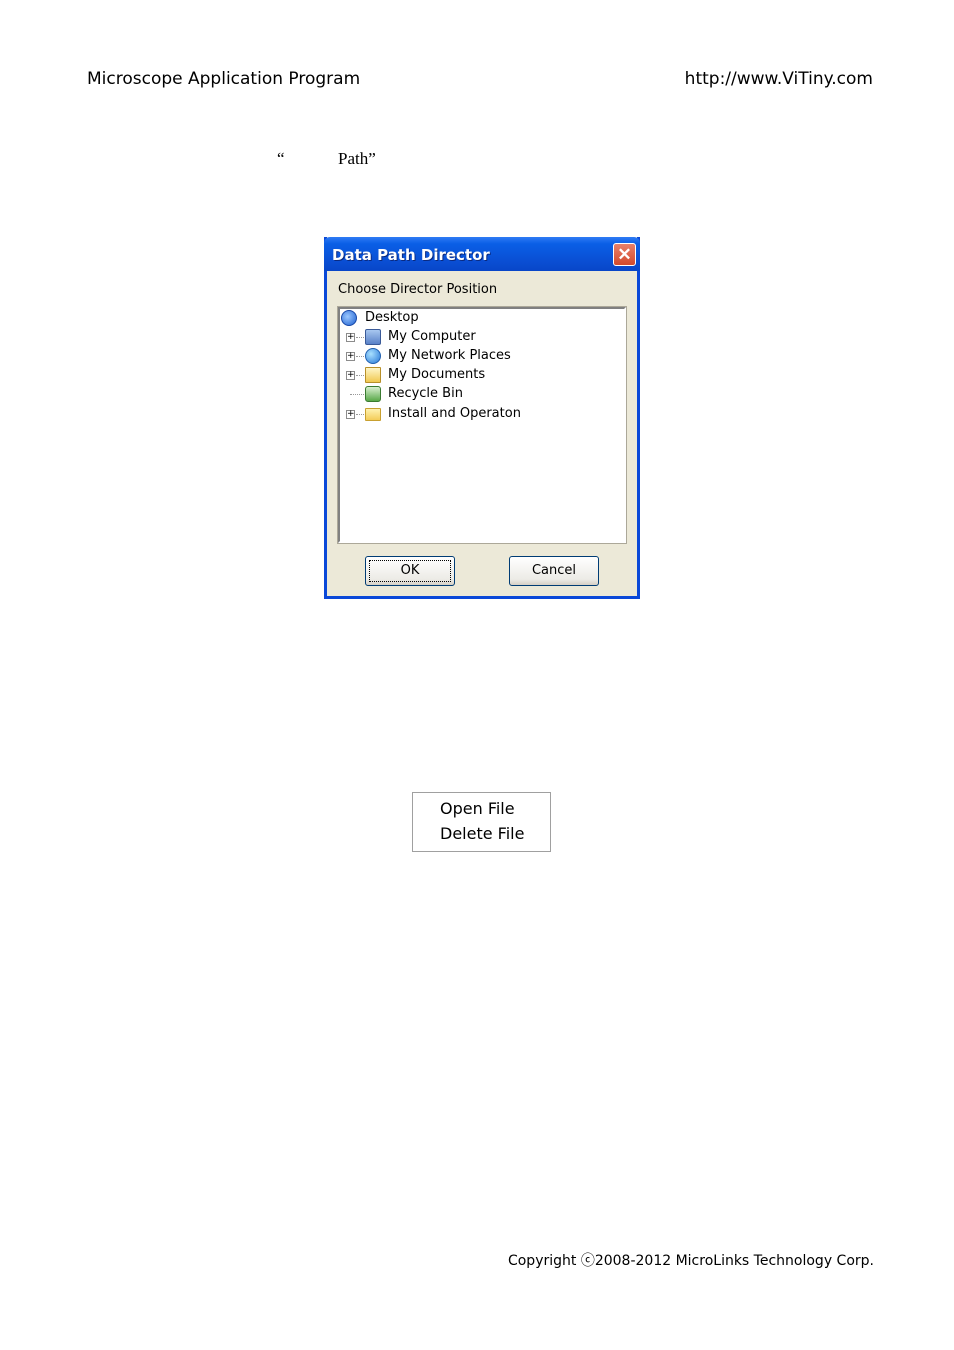  Describe the element at coordinates (425, 393) in the screenshot. I see `tree-item-label: Recycle Bin` at that location.